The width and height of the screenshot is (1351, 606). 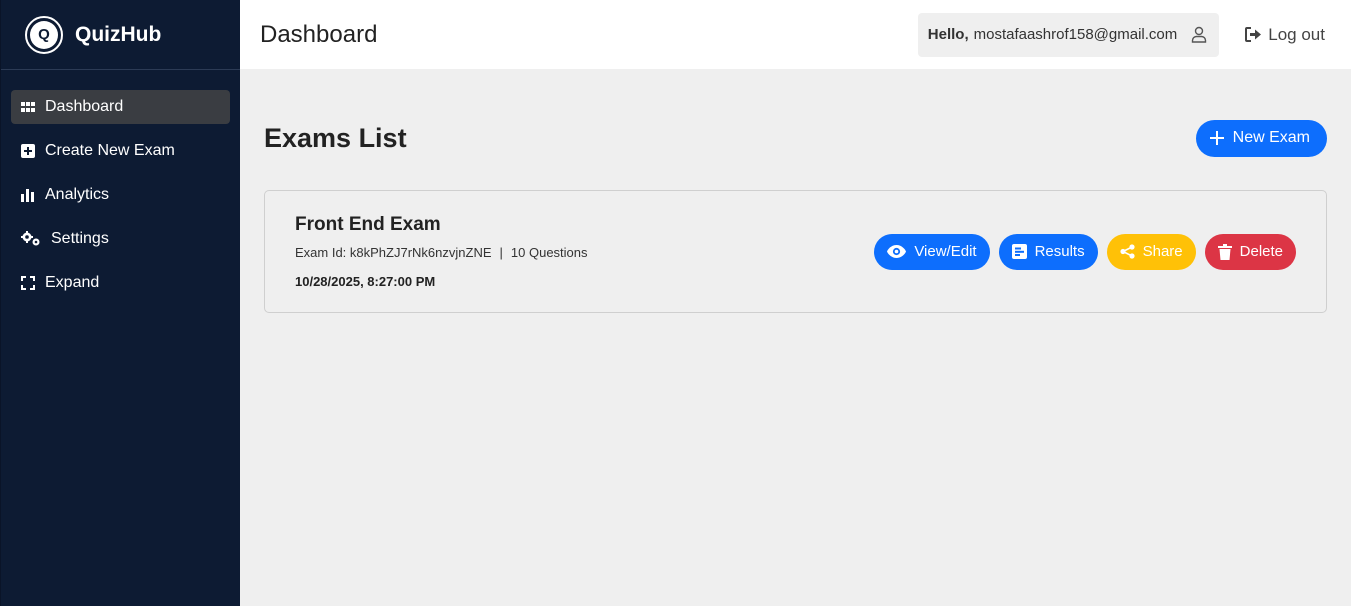 What do you see at coordinates (80, 238) in the screenshot?
I see `sidebar-item-label: Settings` at bounding box center [80, 238].